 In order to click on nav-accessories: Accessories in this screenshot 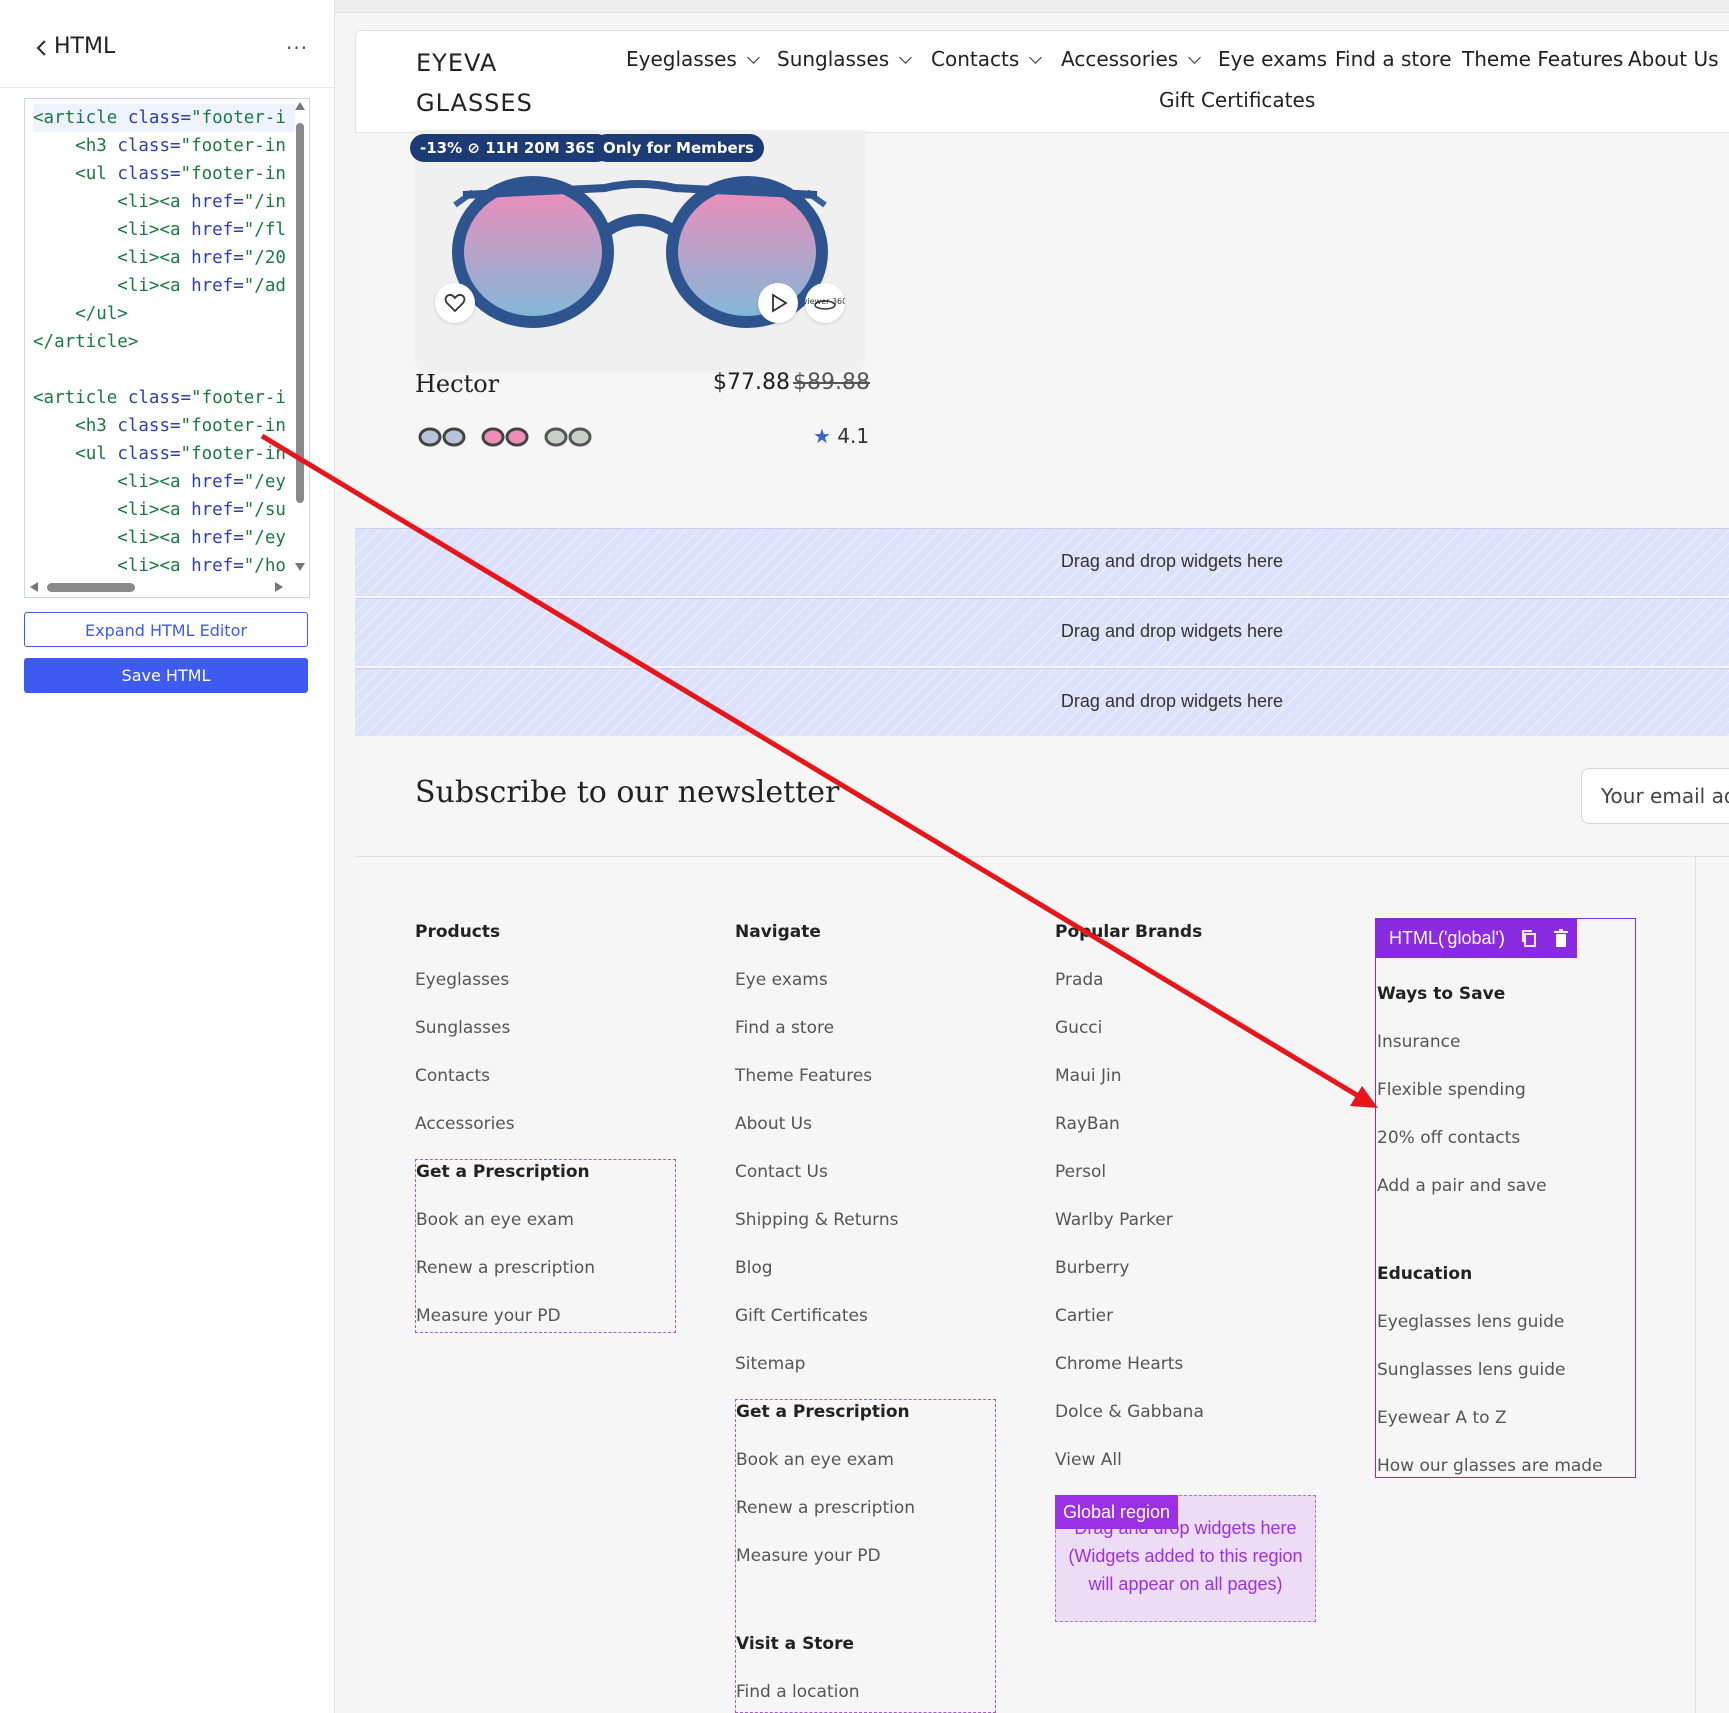, I will do `click(1131, 59)`.